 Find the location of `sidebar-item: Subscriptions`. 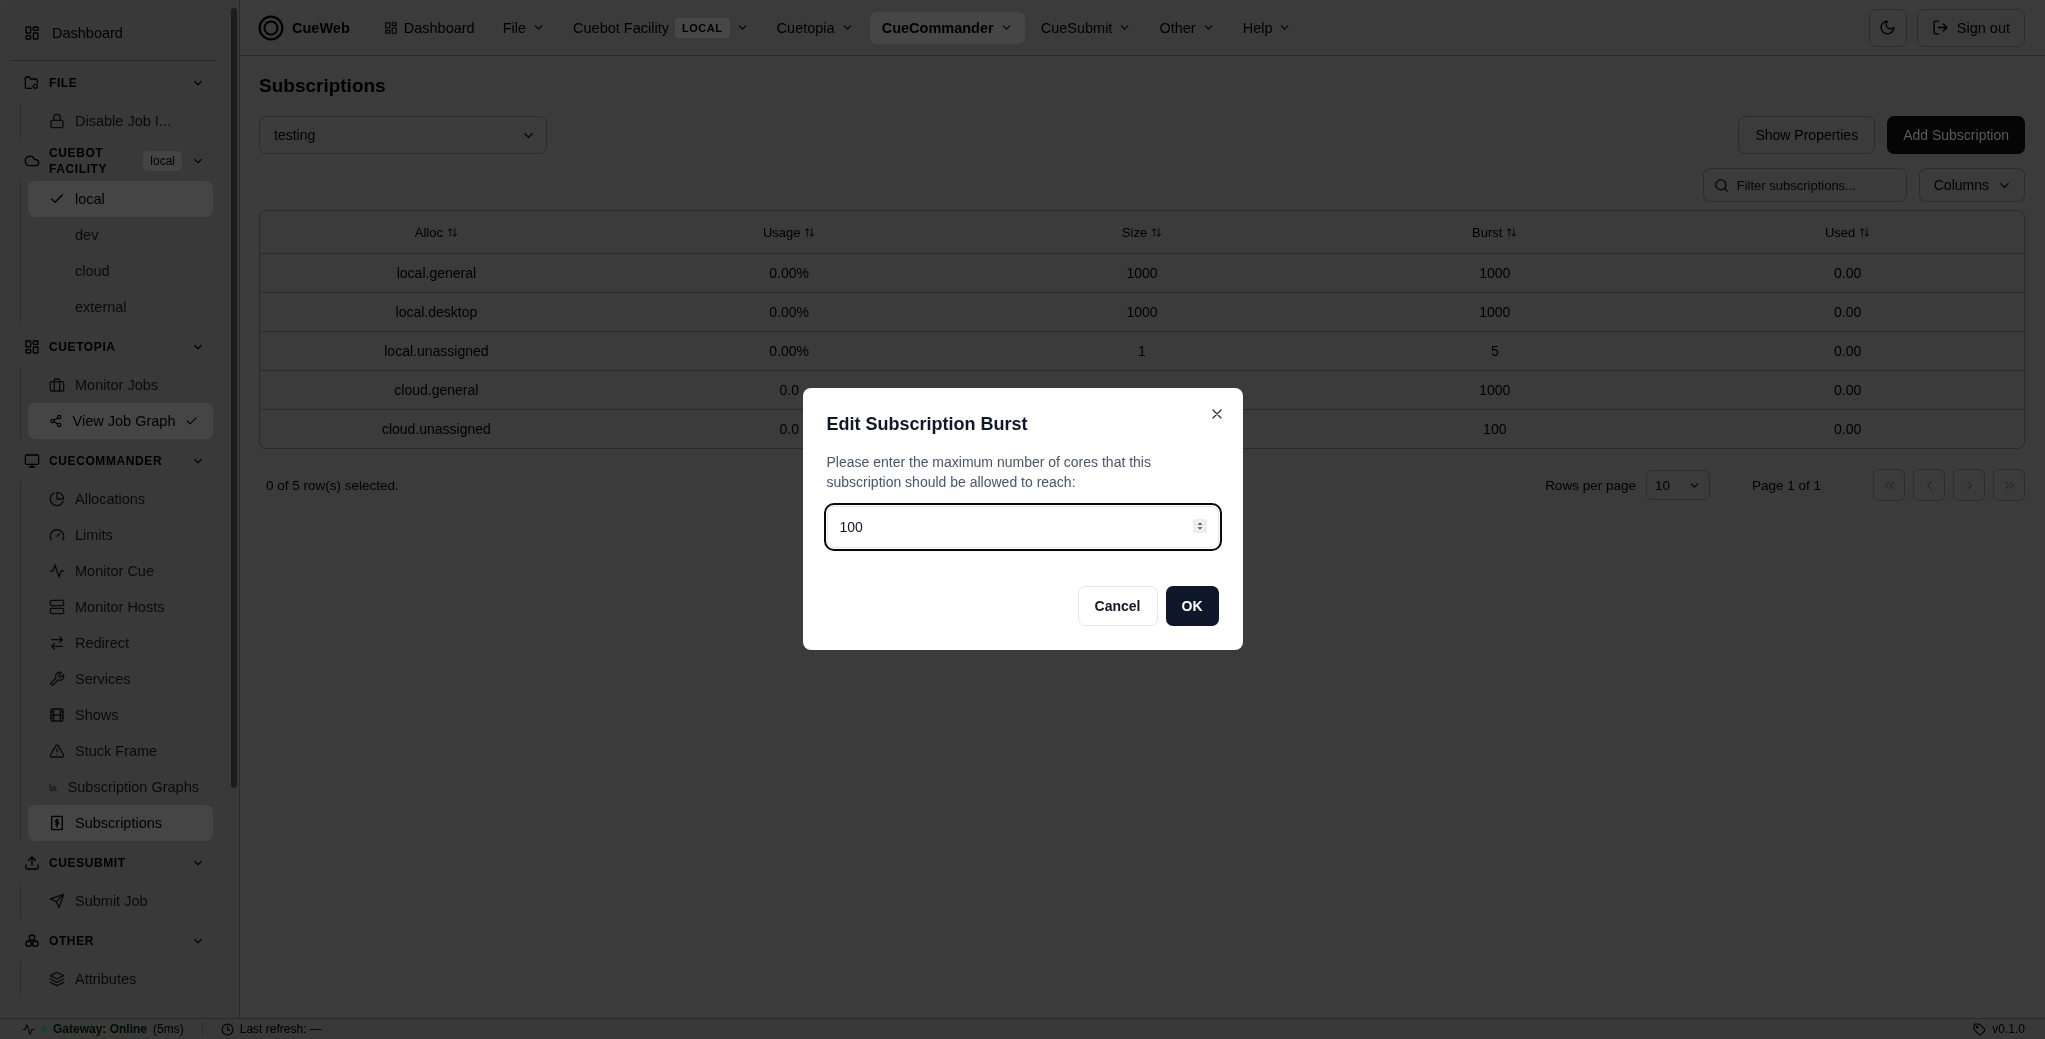

sidebar-item: Subscriptions is located at coordinates (120, 823).